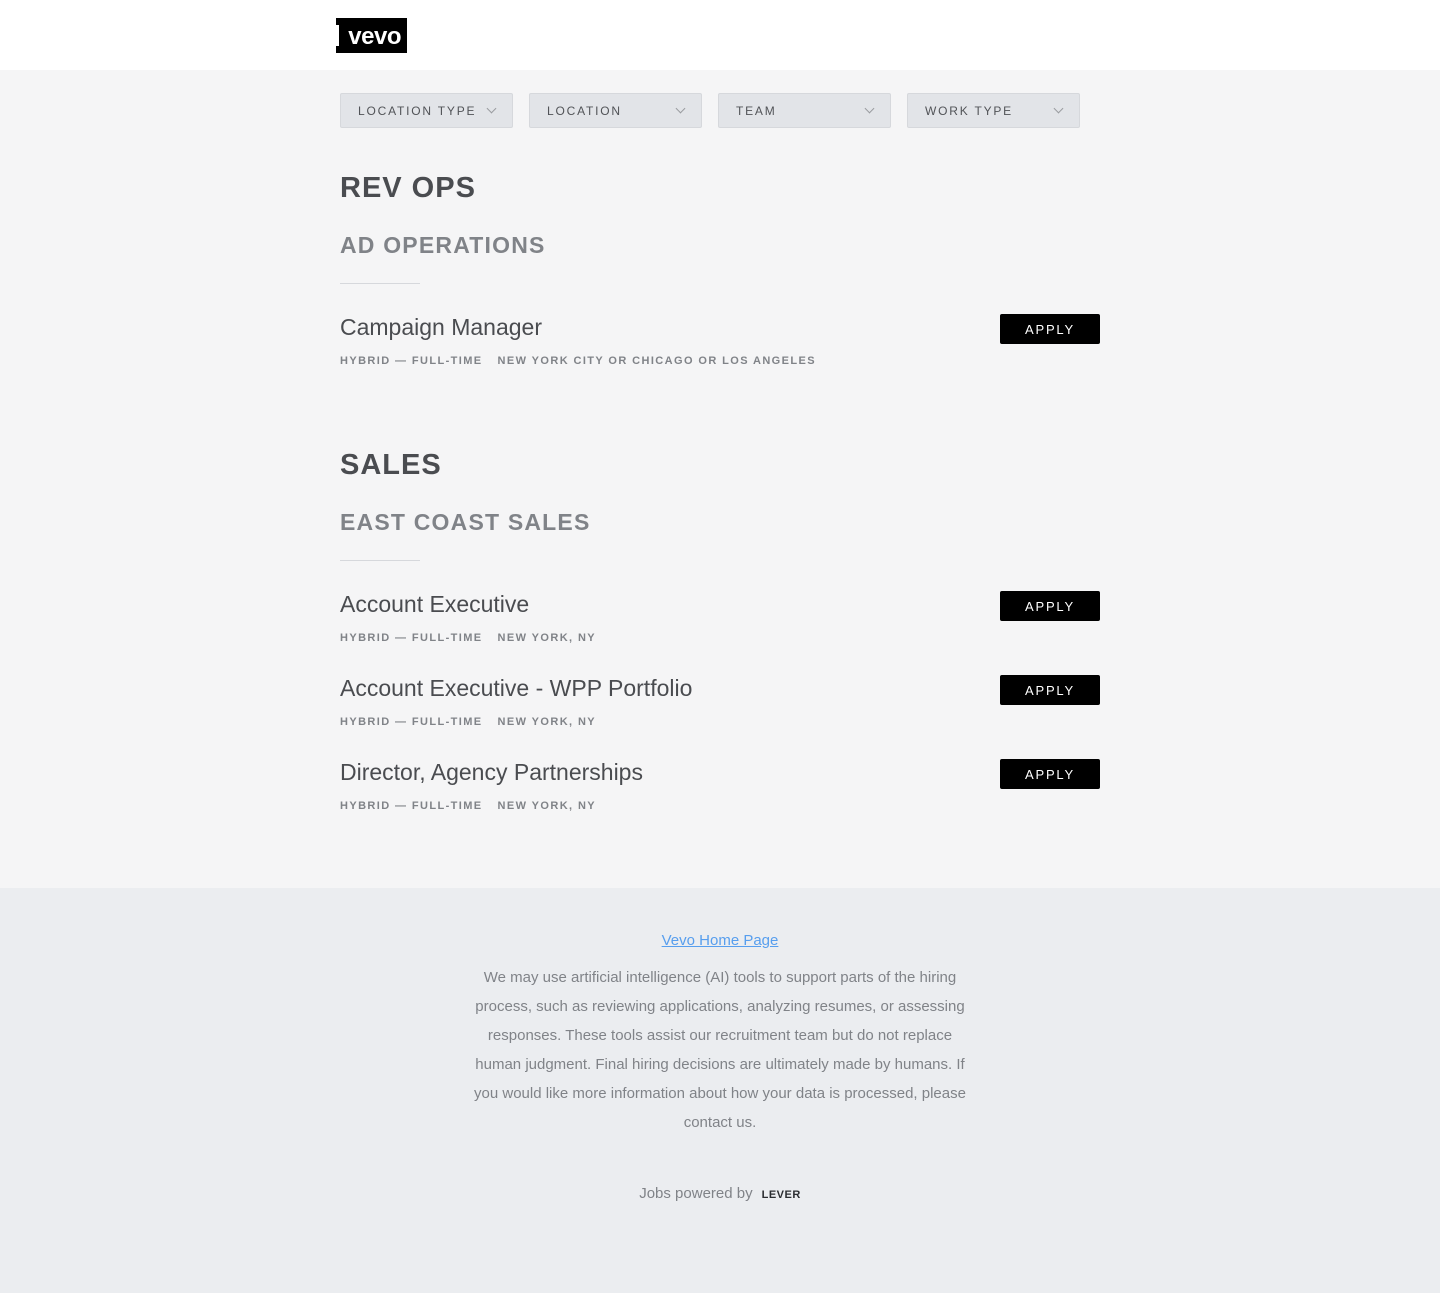 The height and width of the screenshot is (1293, 1440). What do you see at coordinates (656, 361) in the screenshot?
I see `posting-location: NEW YORK CITY OR CHICAGO OR LOS ANGELES` at bounding box center [656, 361].